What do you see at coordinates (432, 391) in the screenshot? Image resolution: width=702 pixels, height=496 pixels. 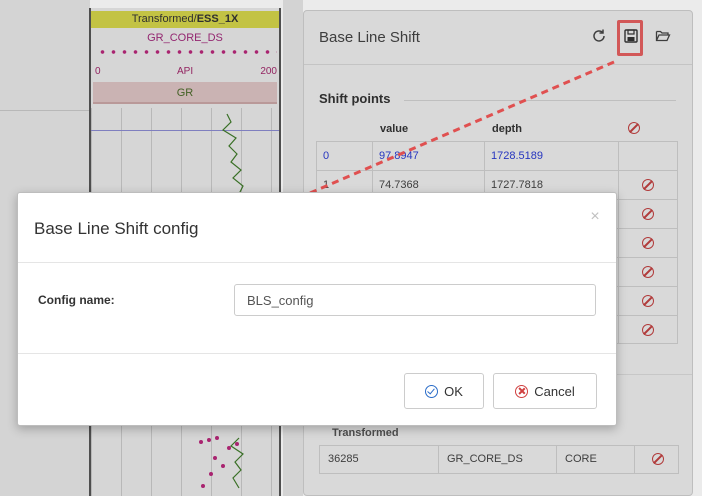 I see `check-circle-icon` at bounding box center [432, 391].